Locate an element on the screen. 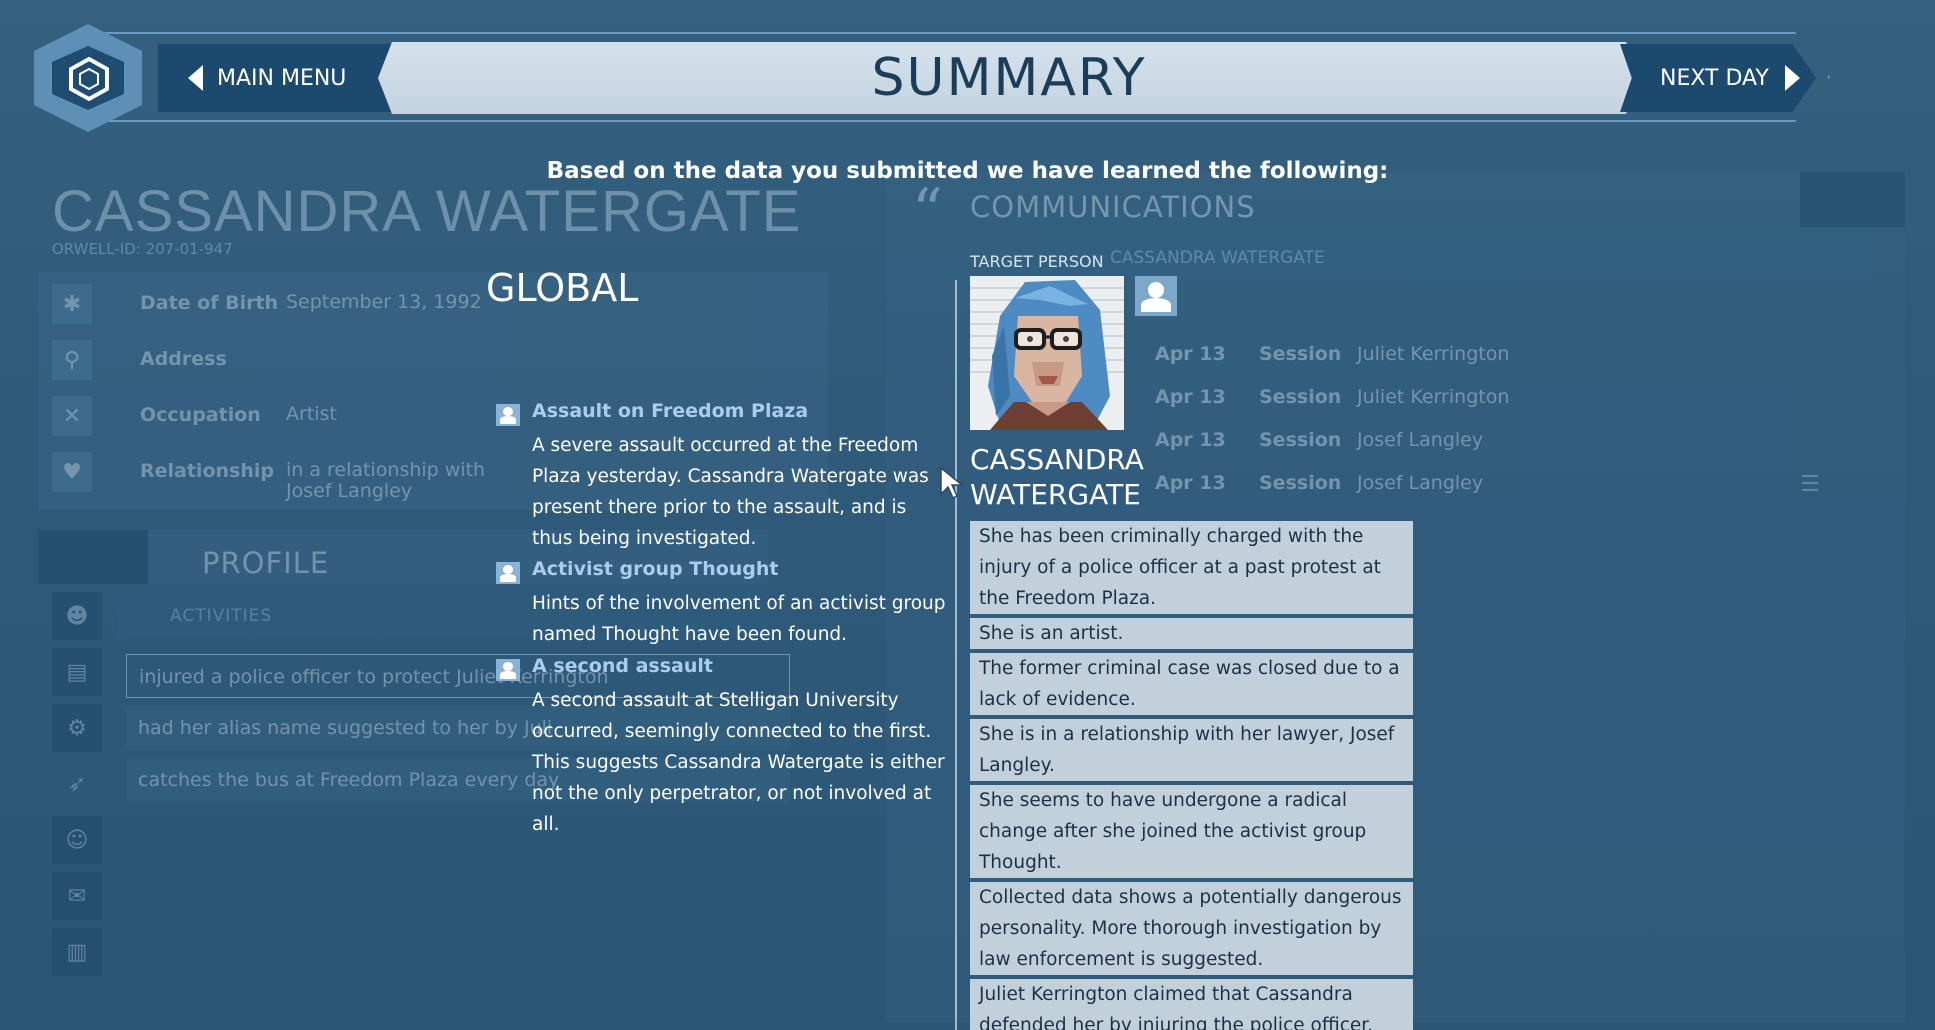 This screenshot has height=1030, width=1935. global-item-title: Assault on Freedom Plaza is located at coordinates (670, 411).